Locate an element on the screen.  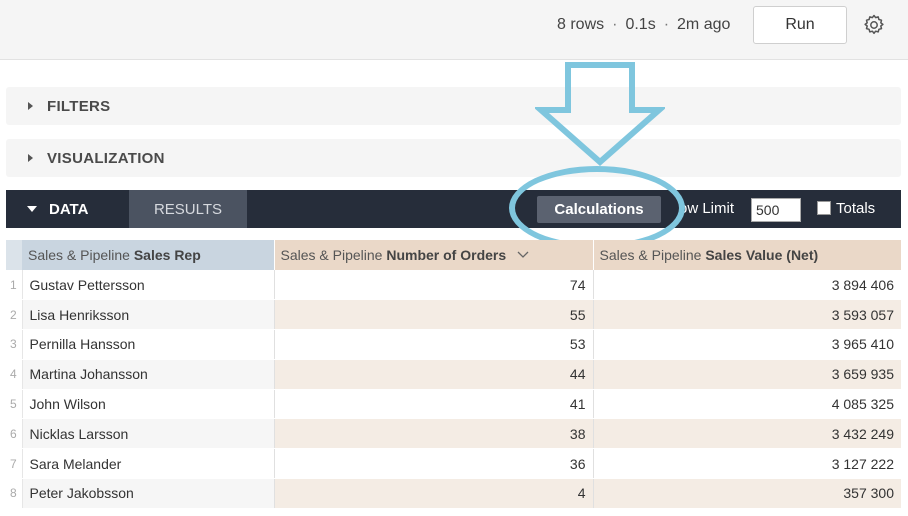
table-row: 1 Gustav Pettersson 74 3 894 406 is located at coordinates (453, 285).